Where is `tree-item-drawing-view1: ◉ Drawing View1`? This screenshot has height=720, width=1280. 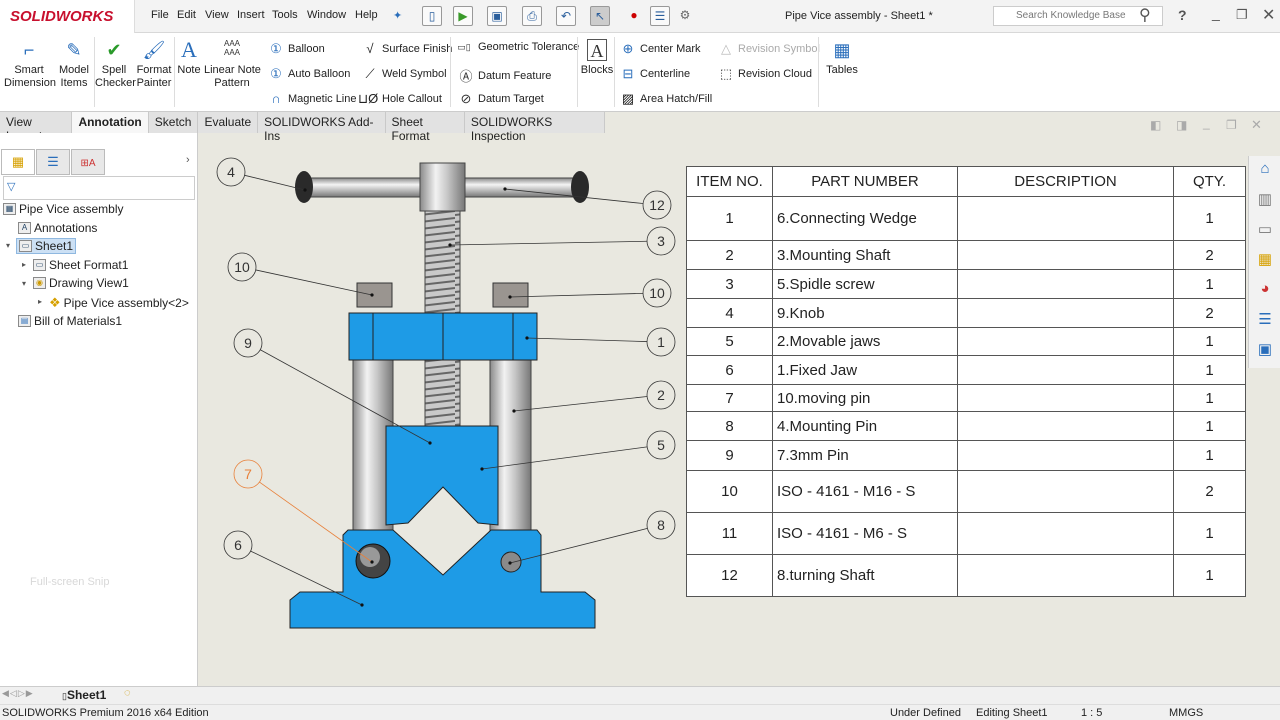
tree-item-drawing-view1: ◉ Drawing View1 is located at coordinates (81, 283).